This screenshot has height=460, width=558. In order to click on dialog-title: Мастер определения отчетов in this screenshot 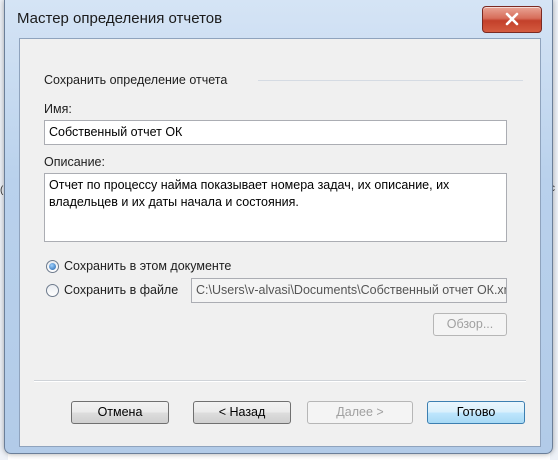, I will do `click(120, 18)`.